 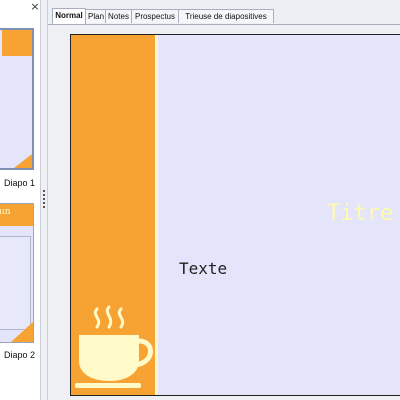 What do you see at coordinates (360, 213) in the screenshot?
I see `slide-title: Titre` at bounding box center [360, 213].